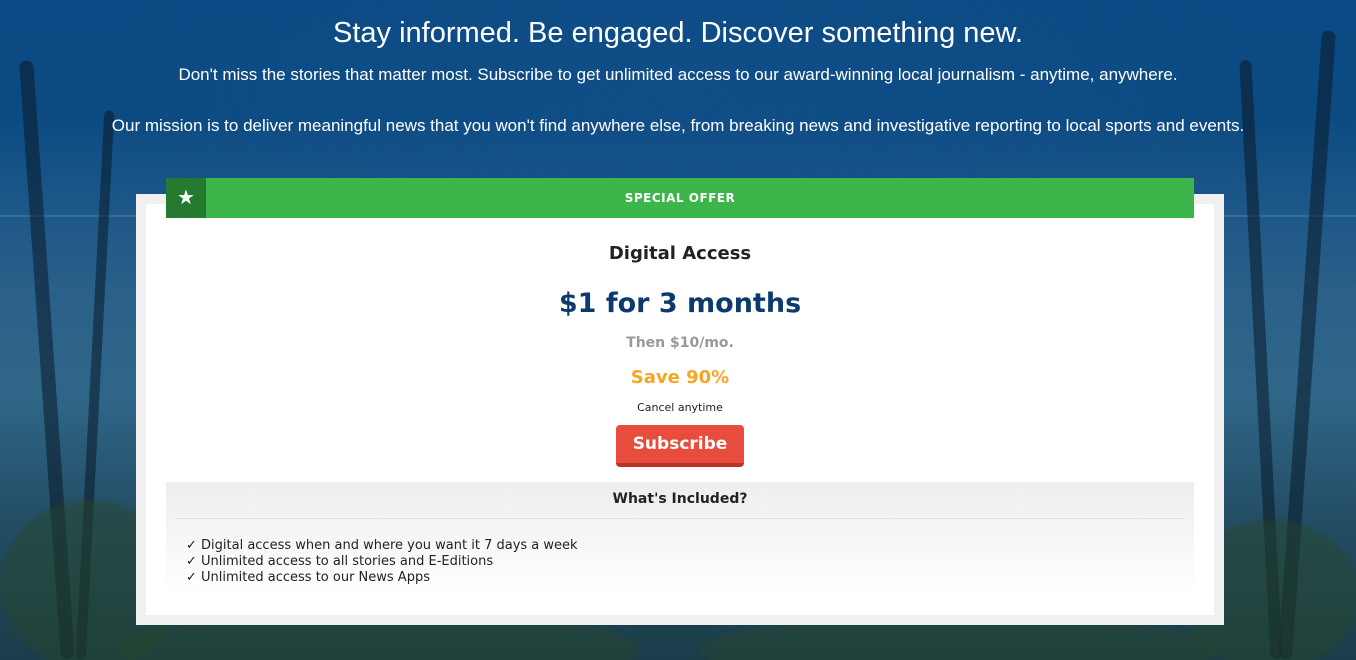 Image resolution: width=1356 pixels, height=660 pixels. What do you see at coordinates (680, 518) in the screenshot?
I see `divider` at bounding box center [680, 518].